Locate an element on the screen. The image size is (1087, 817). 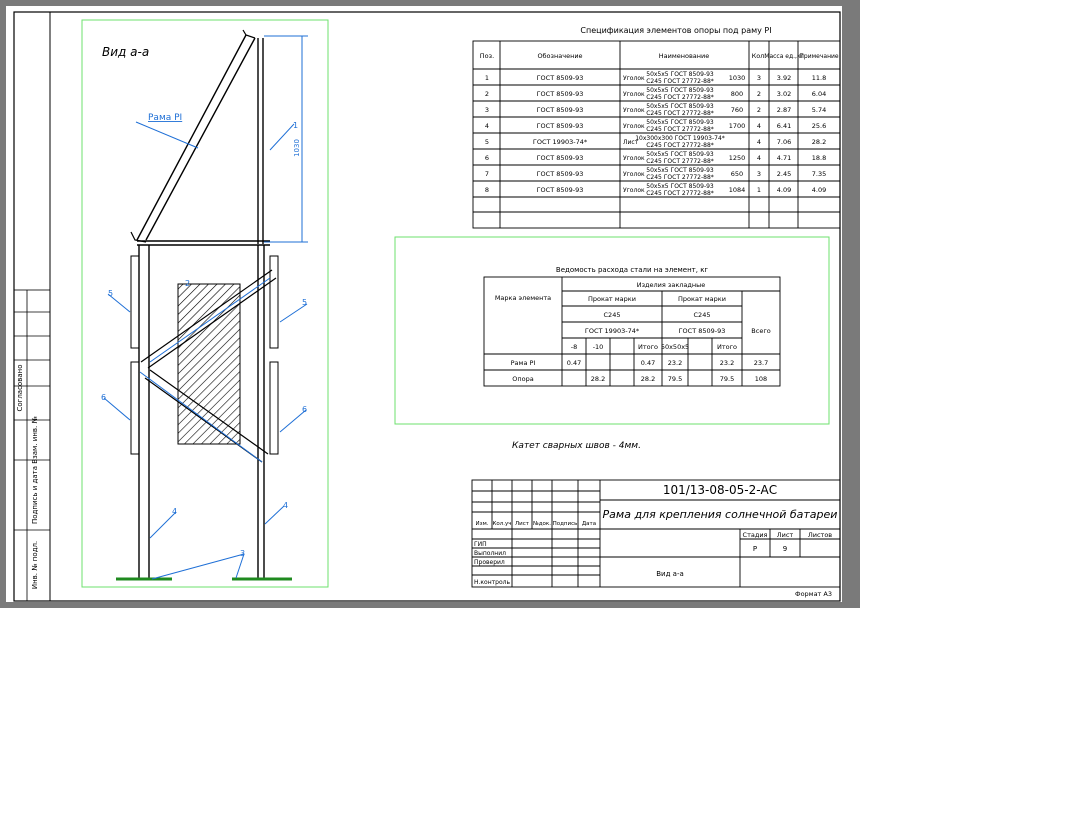
spec-cell-length: 650 is located at coordinates (737, 174).